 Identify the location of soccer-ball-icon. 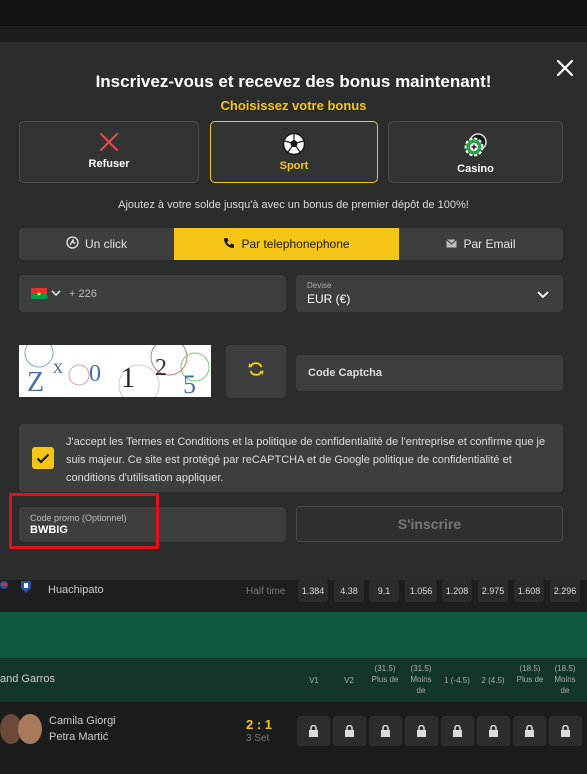
(294, 144).